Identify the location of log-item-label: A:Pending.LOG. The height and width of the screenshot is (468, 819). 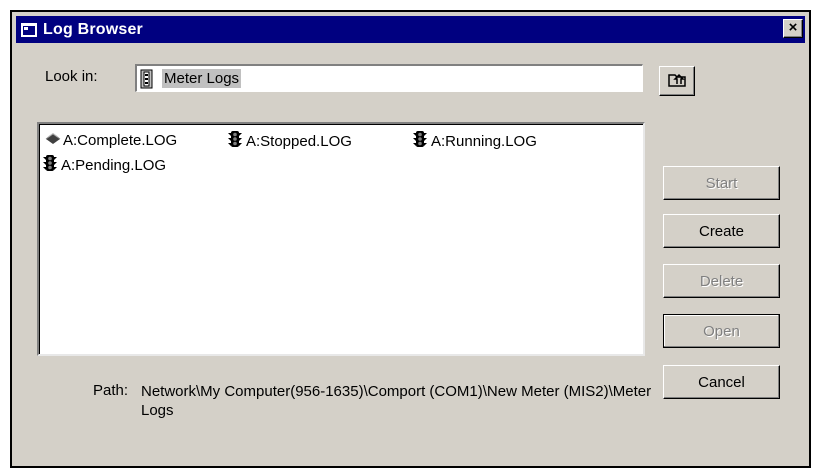
(114, 165).